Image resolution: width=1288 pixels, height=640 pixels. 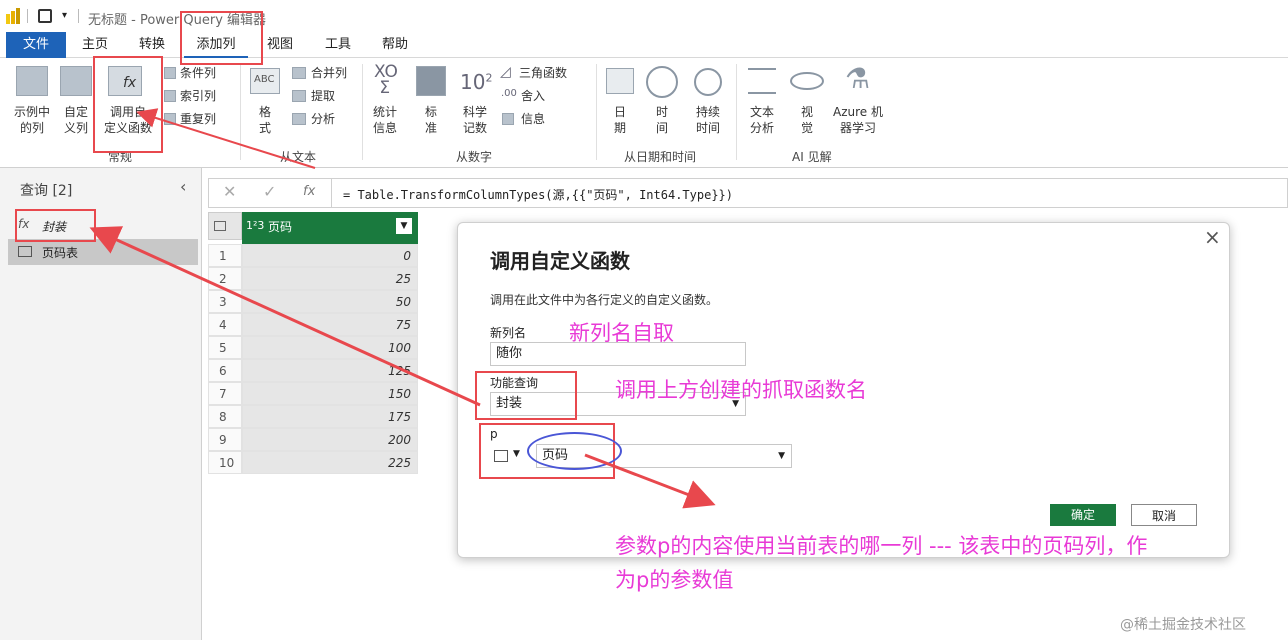 What do you see at coordinates (395, 45) in the screenshot?
I see `tab-help: 帮助` at bounding box center [395, 45].